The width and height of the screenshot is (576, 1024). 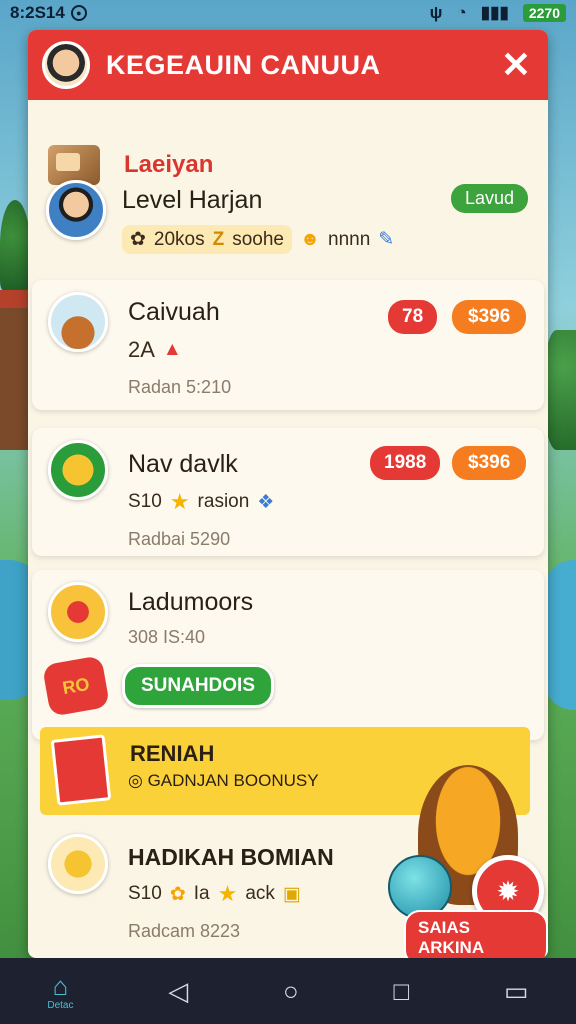 What do you see at coordinates (172, 349) in the screenshot?
I see `flame-icon: ▲` at bounding box center [172, 349].